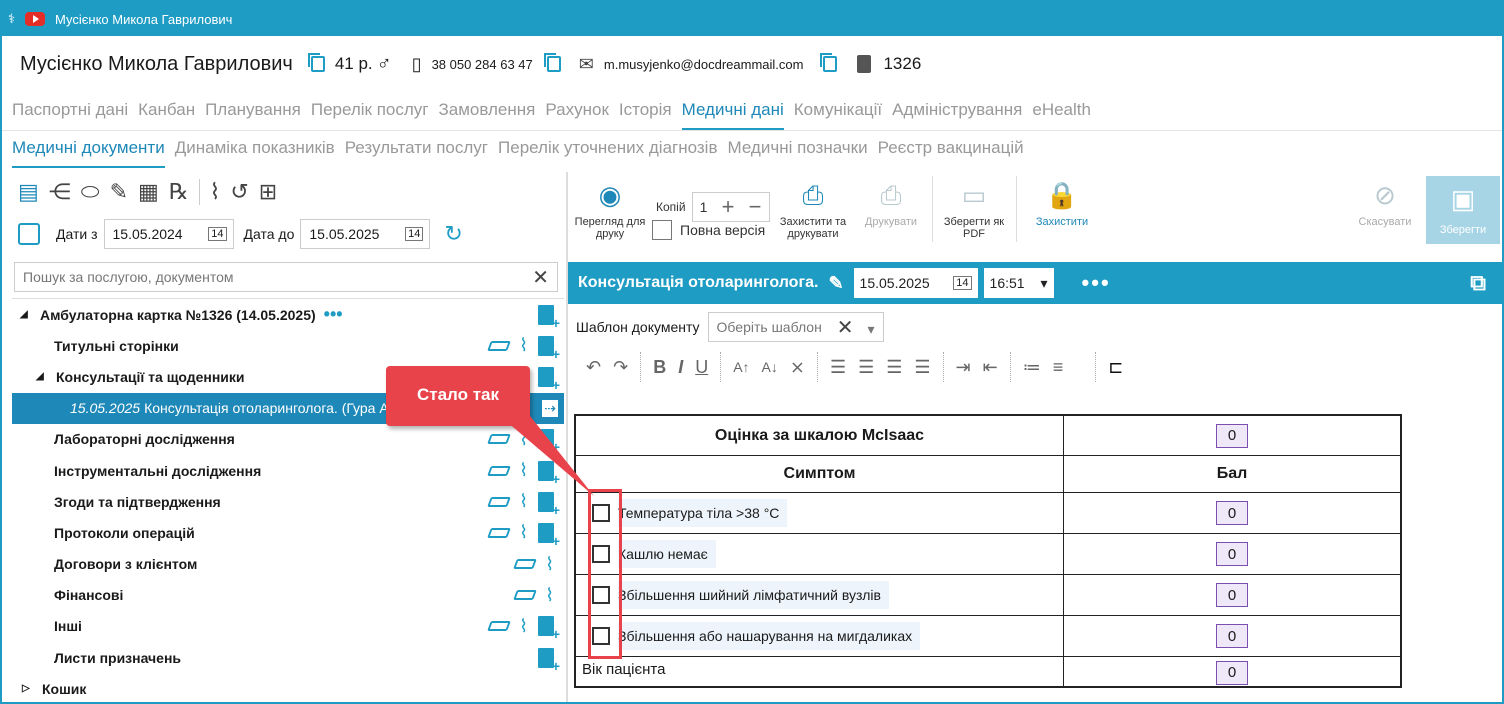  What do you see at coordinates (1062, 204) in the screenshot?
I see `protect-button: 🔒 Захистити` at bounding box center [1062, 204].